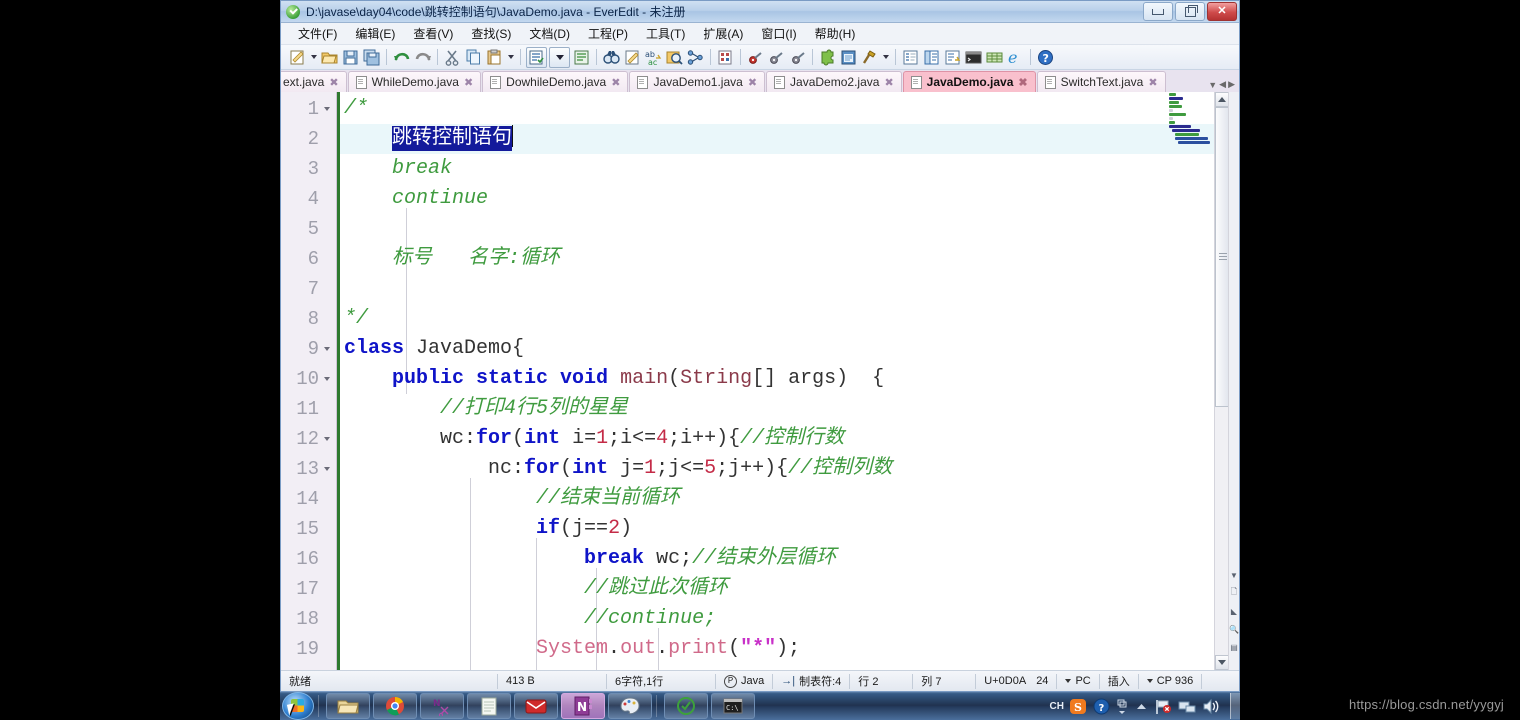 This screenshot has height=720, width=1520. I want to click on list-view-icon, so click(536, 57).